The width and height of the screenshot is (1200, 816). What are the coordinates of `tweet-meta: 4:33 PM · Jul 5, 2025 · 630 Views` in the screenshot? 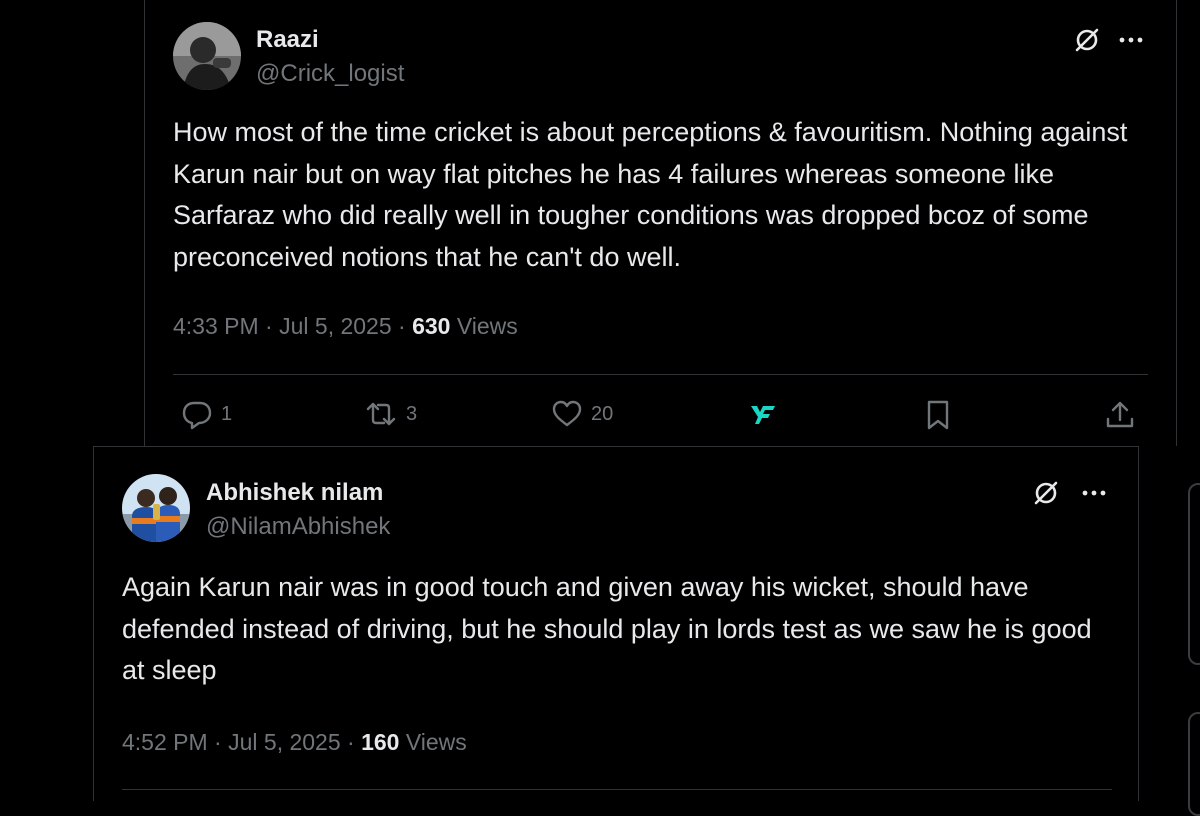 It's located at (345, 326).